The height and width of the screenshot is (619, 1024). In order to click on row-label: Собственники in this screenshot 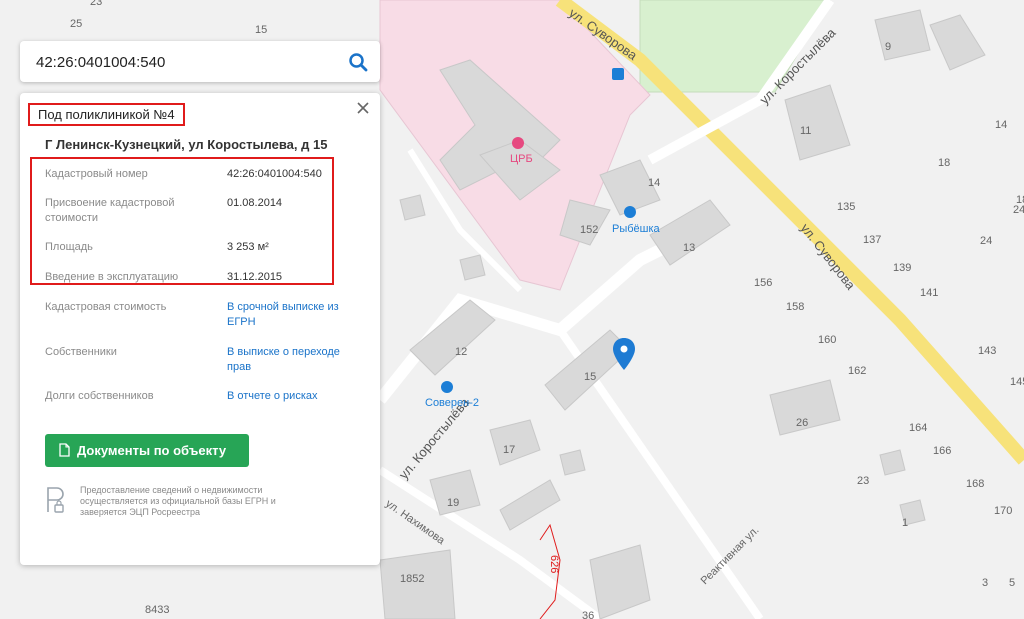, I will do `click(81, 352)`.